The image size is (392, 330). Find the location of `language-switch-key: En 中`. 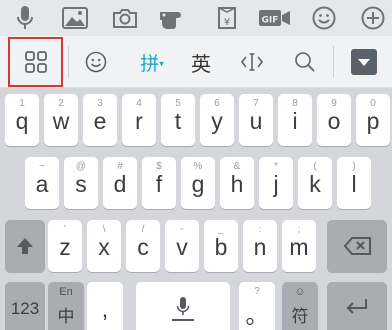

language-switch-key: En 中 is located at coordinates (66, 306).